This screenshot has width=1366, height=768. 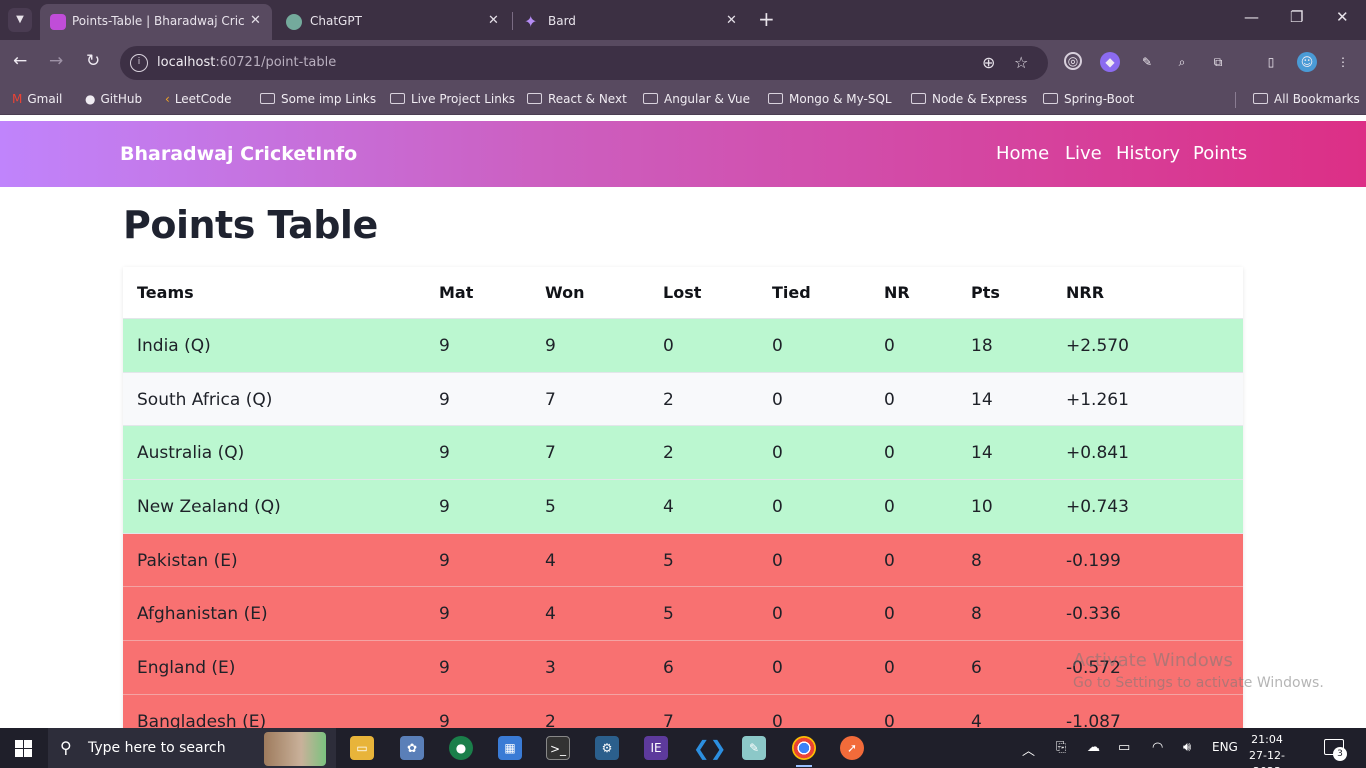 What do you see at coordinates (452, 99) in the screenshot?
I see `bookmark-folder-live-project-links: Live Project Links` at bounding box center [452, 99].